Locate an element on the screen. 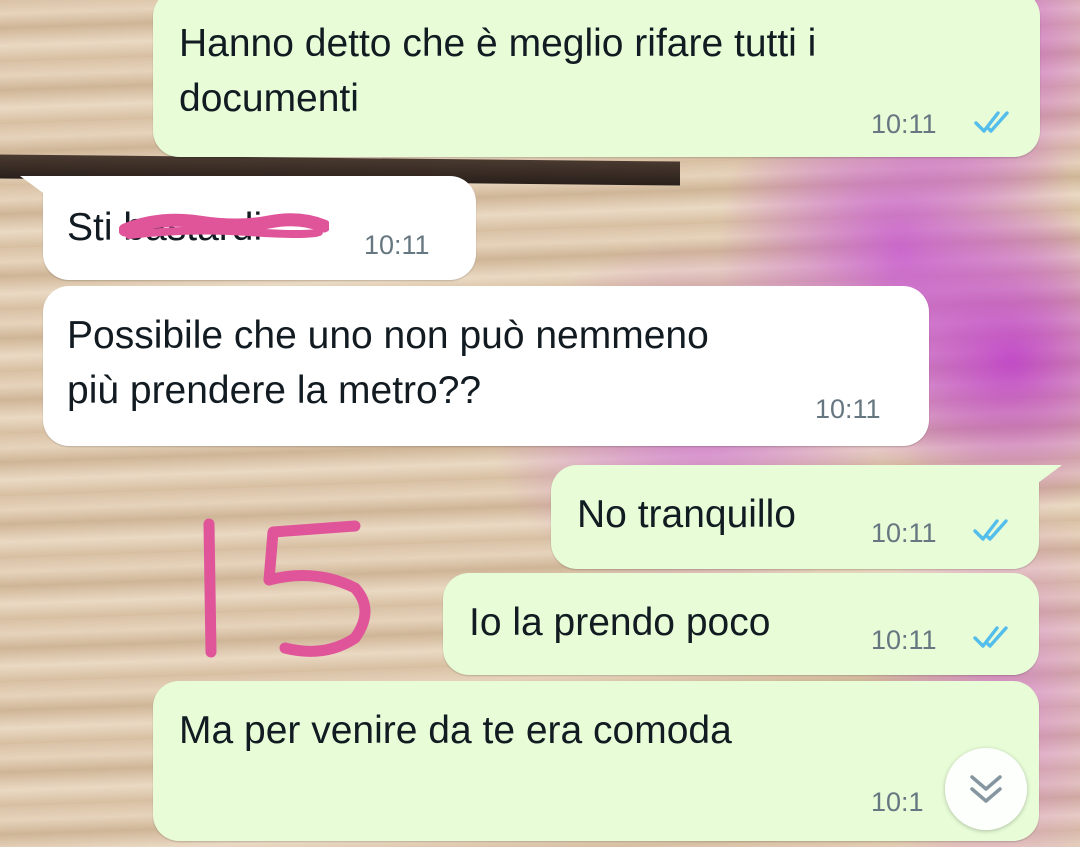 This screenshot has width=1080, height=847. message-text: Ma per venire da te era comoda is located at coordinates (455, 730).